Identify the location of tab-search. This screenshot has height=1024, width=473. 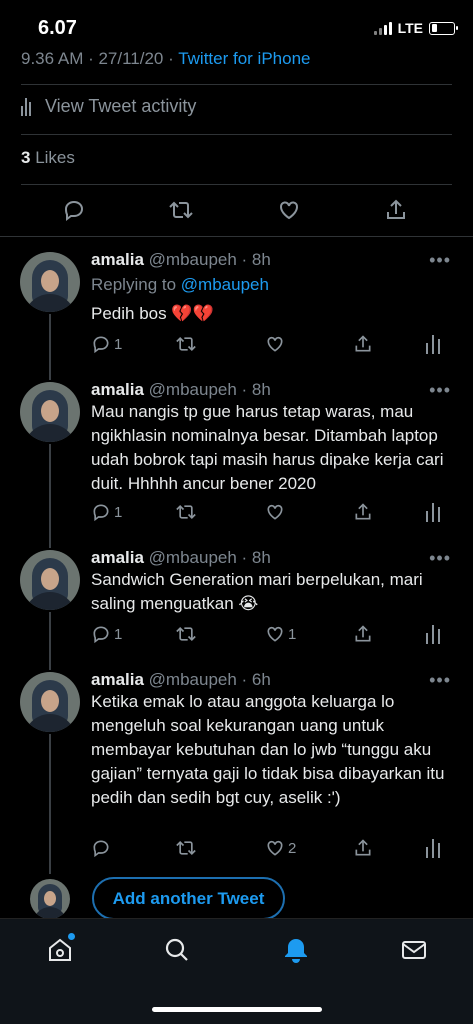
(177, 950).